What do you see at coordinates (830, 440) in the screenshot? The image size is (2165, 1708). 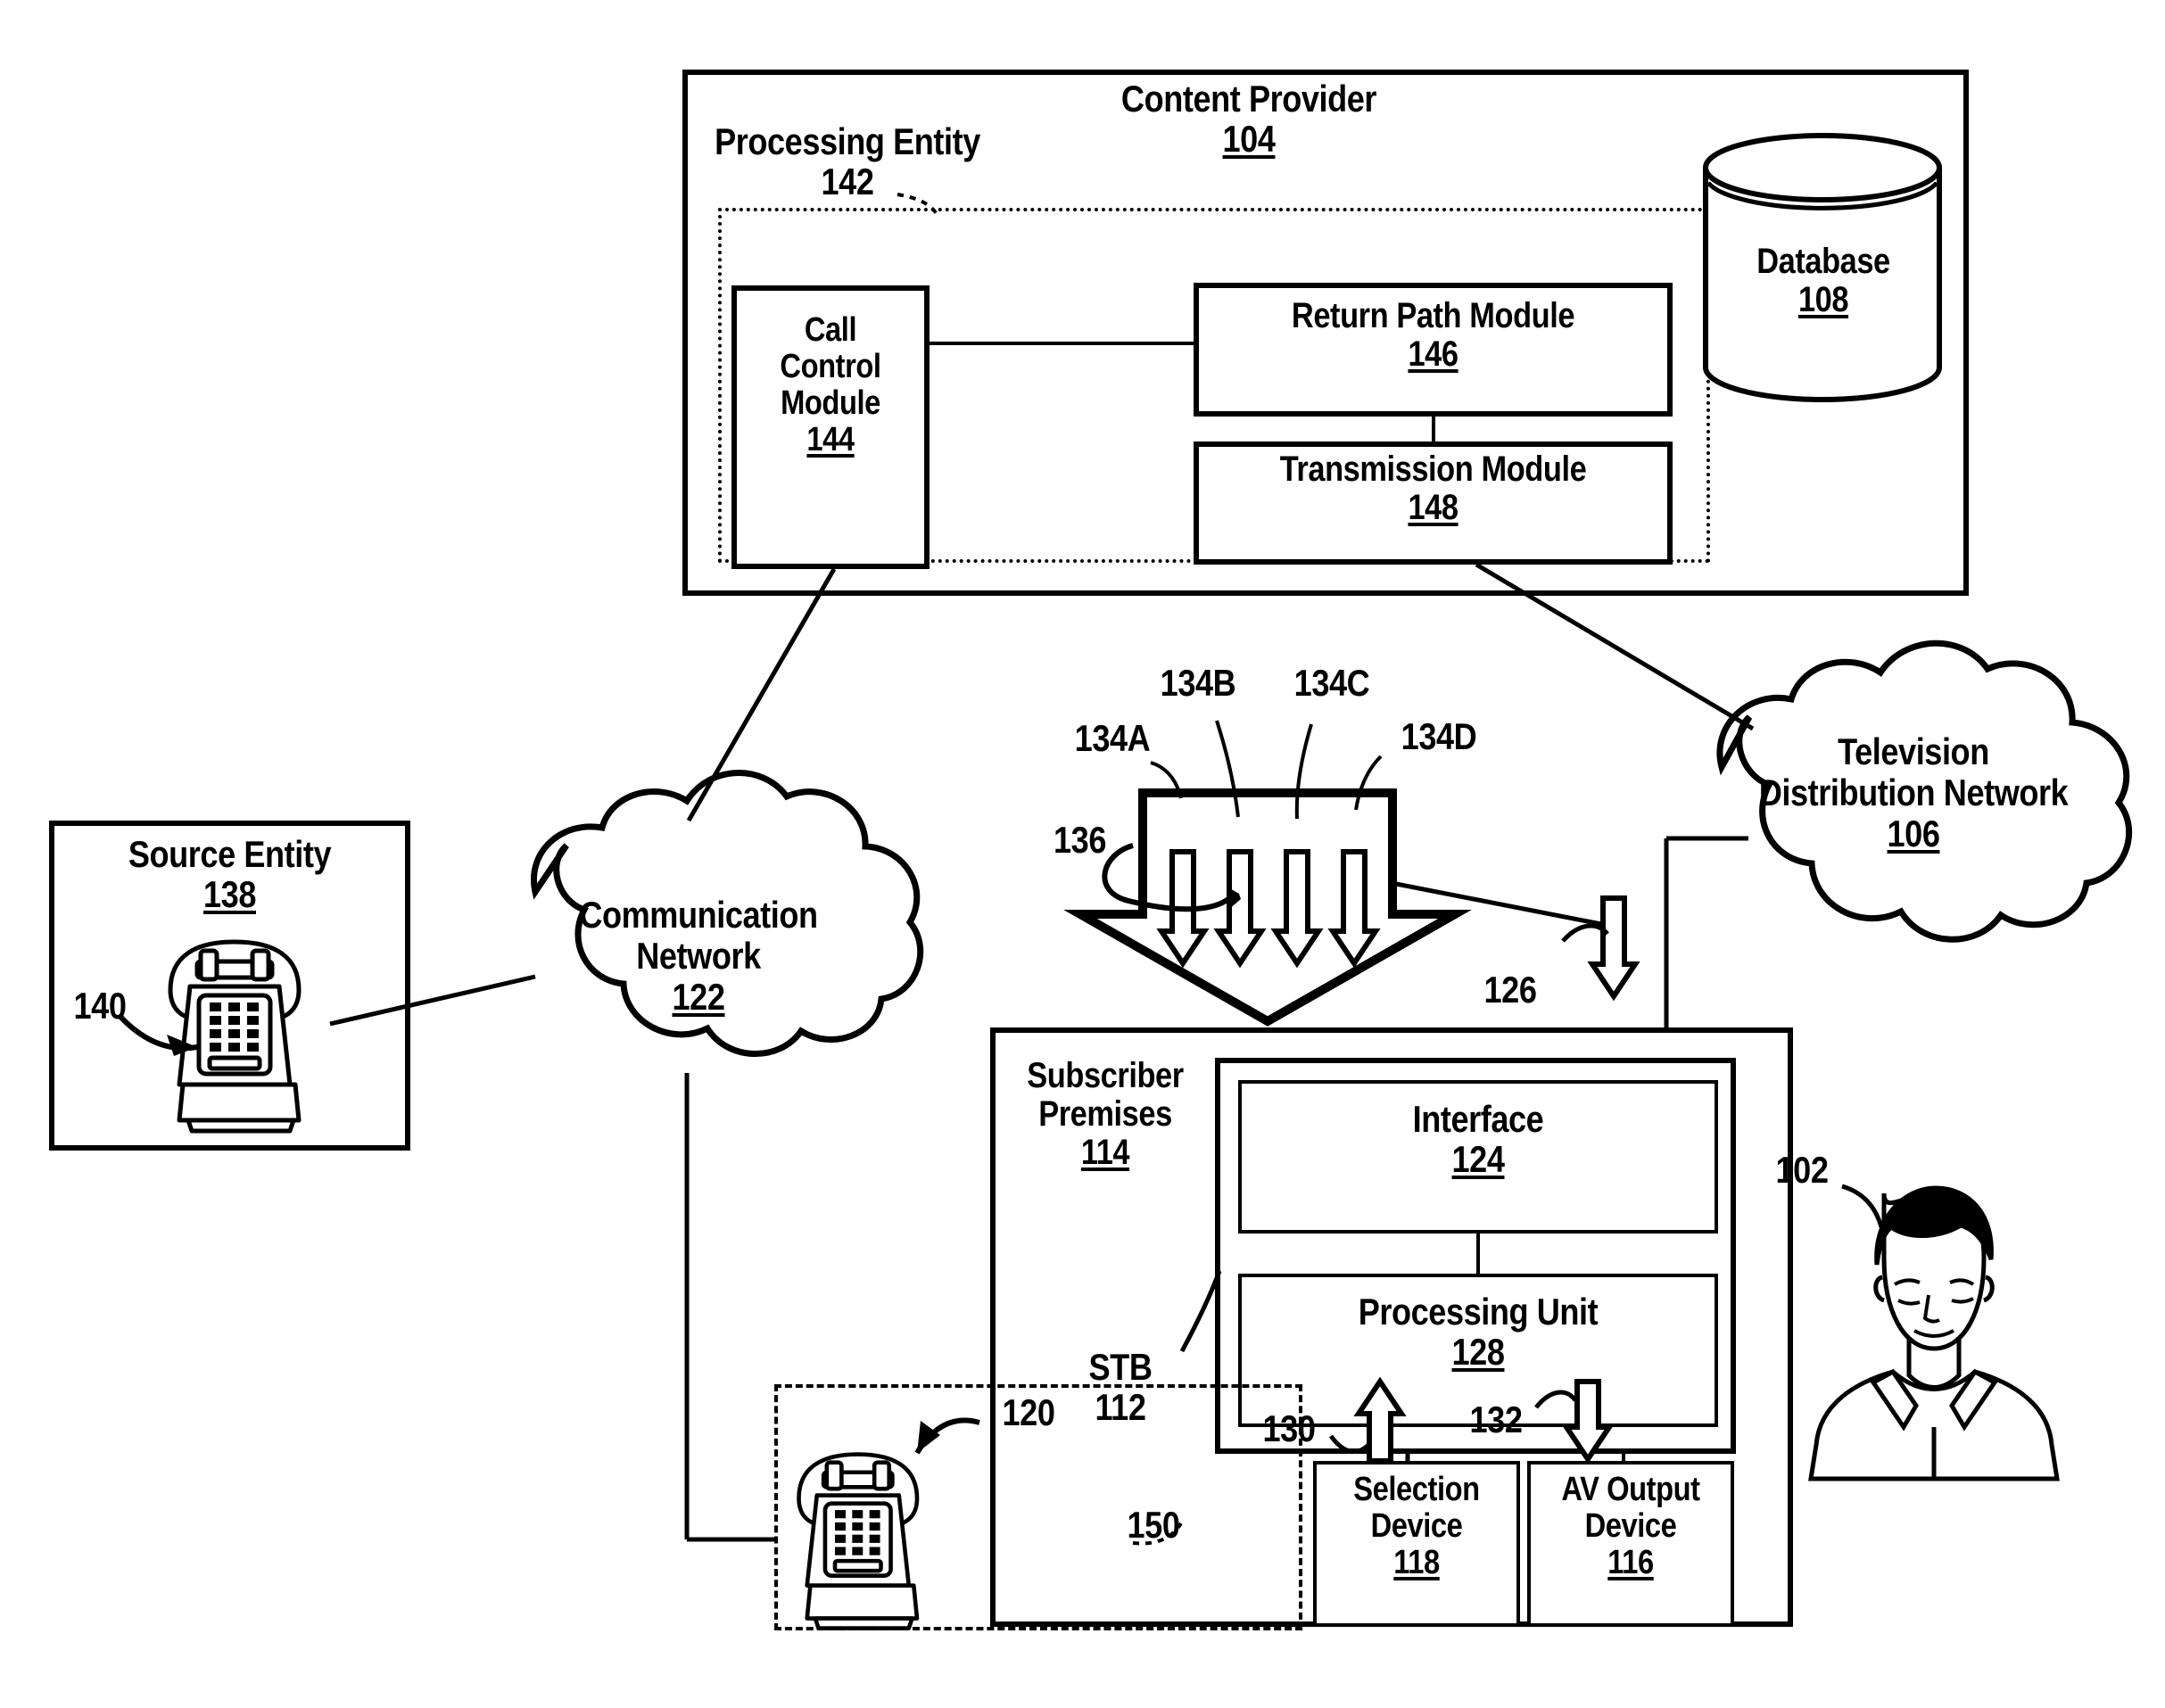 I see `call-control-module-ref: 144` at bounding box center [830, 440].